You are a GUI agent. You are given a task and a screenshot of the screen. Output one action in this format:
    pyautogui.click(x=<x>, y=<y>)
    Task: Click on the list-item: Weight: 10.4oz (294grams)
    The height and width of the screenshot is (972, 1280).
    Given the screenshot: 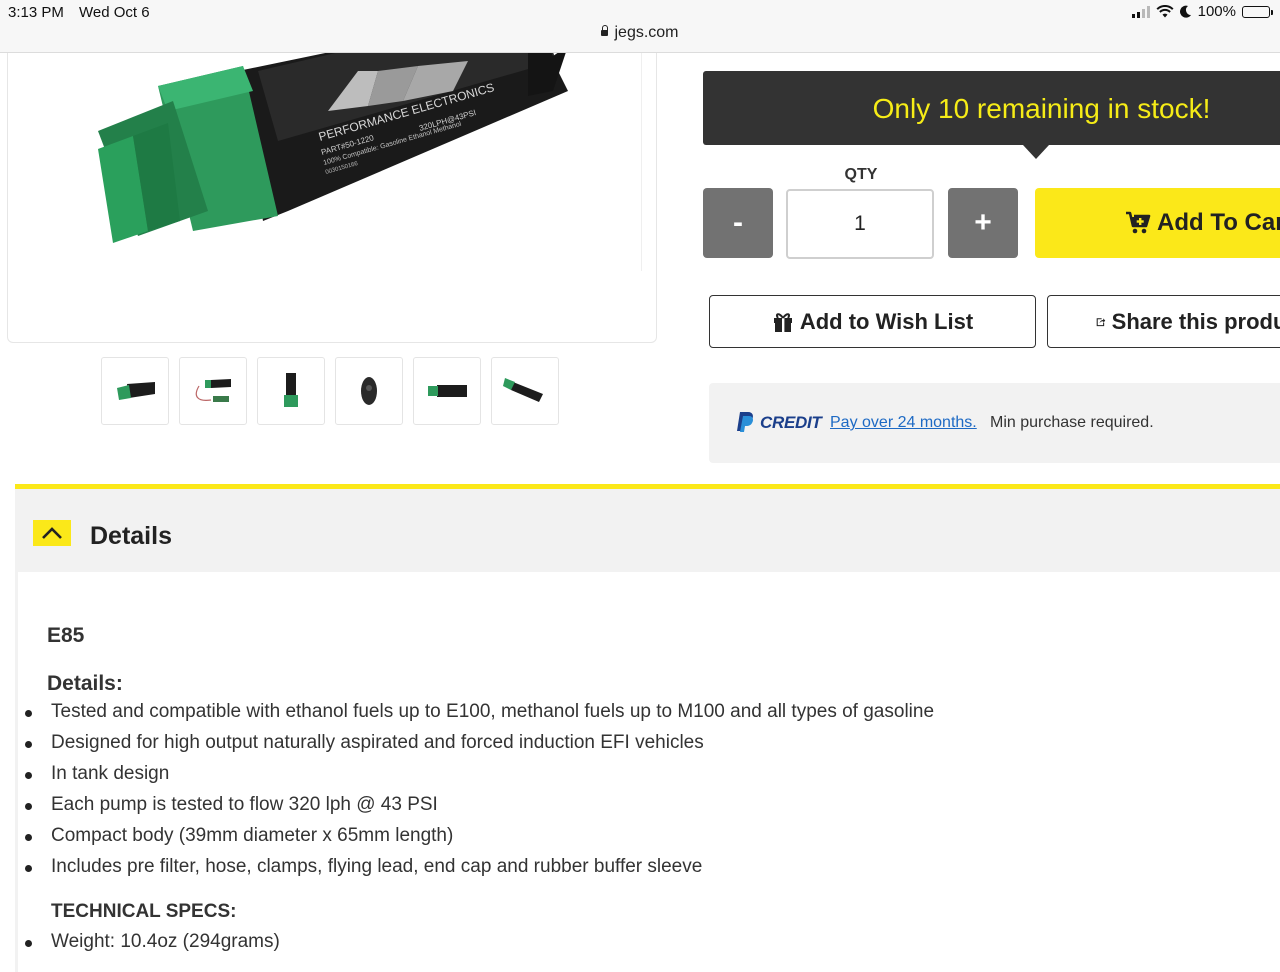 What is the action you would take?
    pyautogui.click(x=140, y=943)
    